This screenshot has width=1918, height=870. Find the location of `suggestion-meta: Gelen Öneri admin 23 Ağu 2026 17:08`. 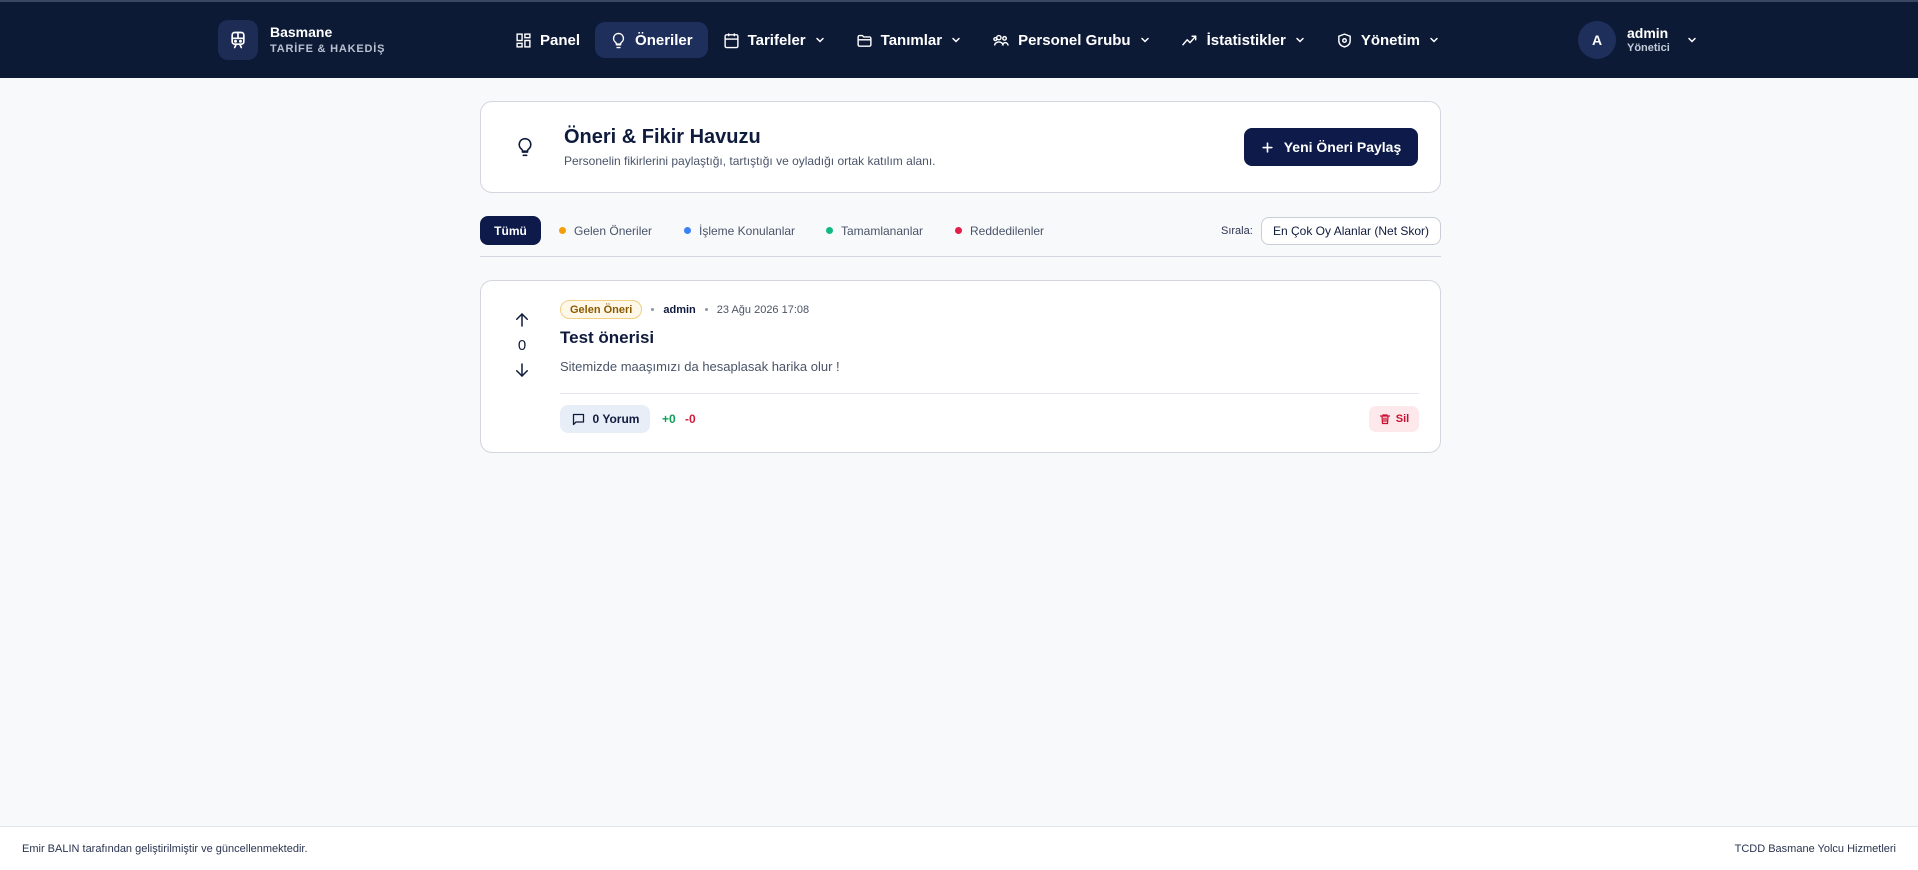

suggestion-meta: Gelen Öneri admin 23 Ağu 2026 17:08 is located at coordinates (684, 309).